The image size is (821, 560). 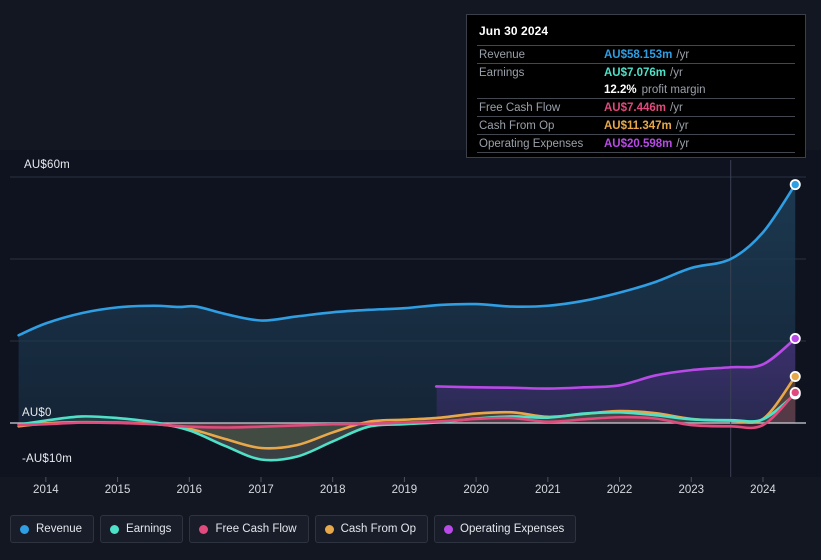 What do you see at coordinates (673, 90) in the screenshot?
I see `tooltip-row-suffix: profit margin` at bounding box center [673, 90].